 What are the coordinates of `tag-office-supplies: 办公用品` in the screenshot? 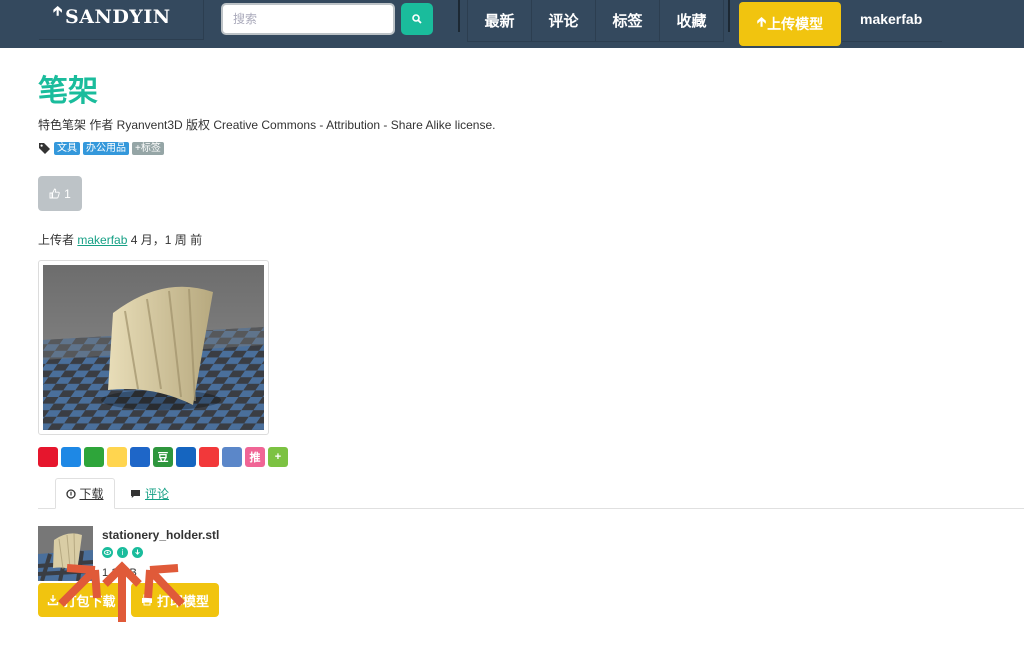 It's located at (106, 148).